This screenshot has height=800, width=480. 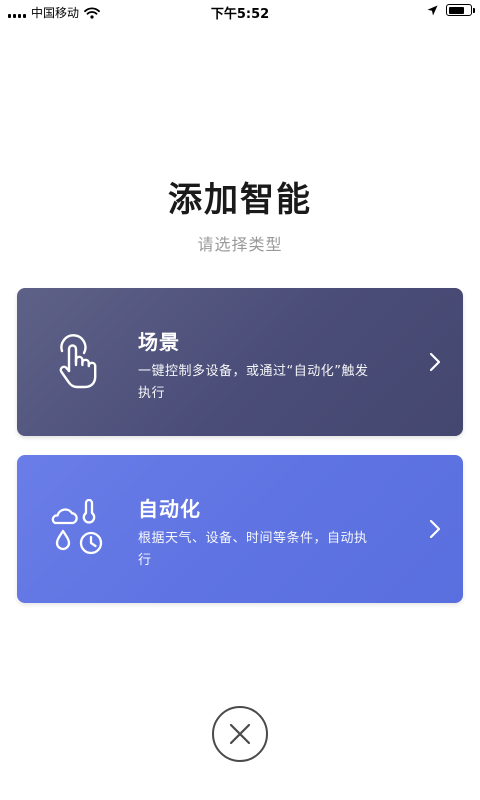 I want to click on weather-time-icon, so click(x=77, y=527).